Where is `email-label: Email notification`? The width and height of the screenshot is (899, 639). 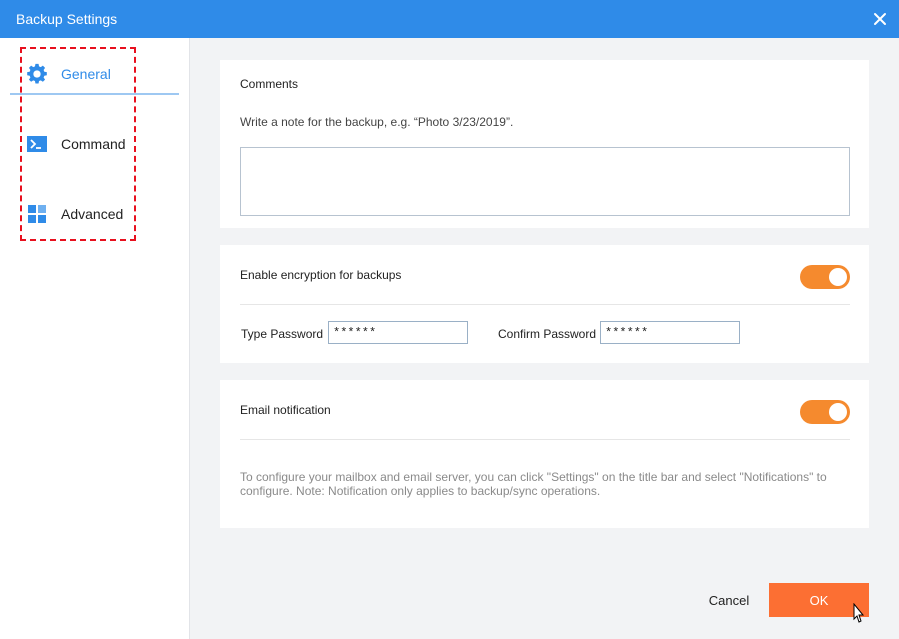 email-label: Email notification is located at coordinates (285, 410).